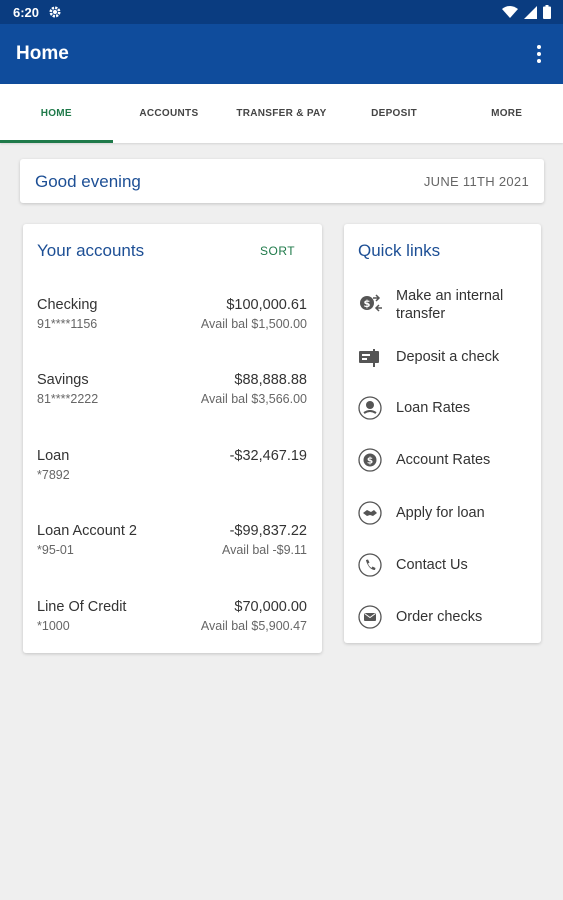 The image size is (563, 900). I want to click on status-icons, so click(526, 12).